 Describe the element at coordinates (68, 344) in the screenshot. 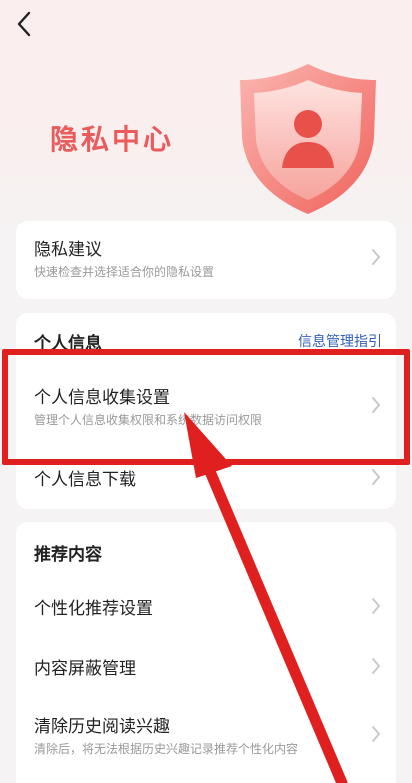

I see `personal-info-section-title: 个人信息` at that location.